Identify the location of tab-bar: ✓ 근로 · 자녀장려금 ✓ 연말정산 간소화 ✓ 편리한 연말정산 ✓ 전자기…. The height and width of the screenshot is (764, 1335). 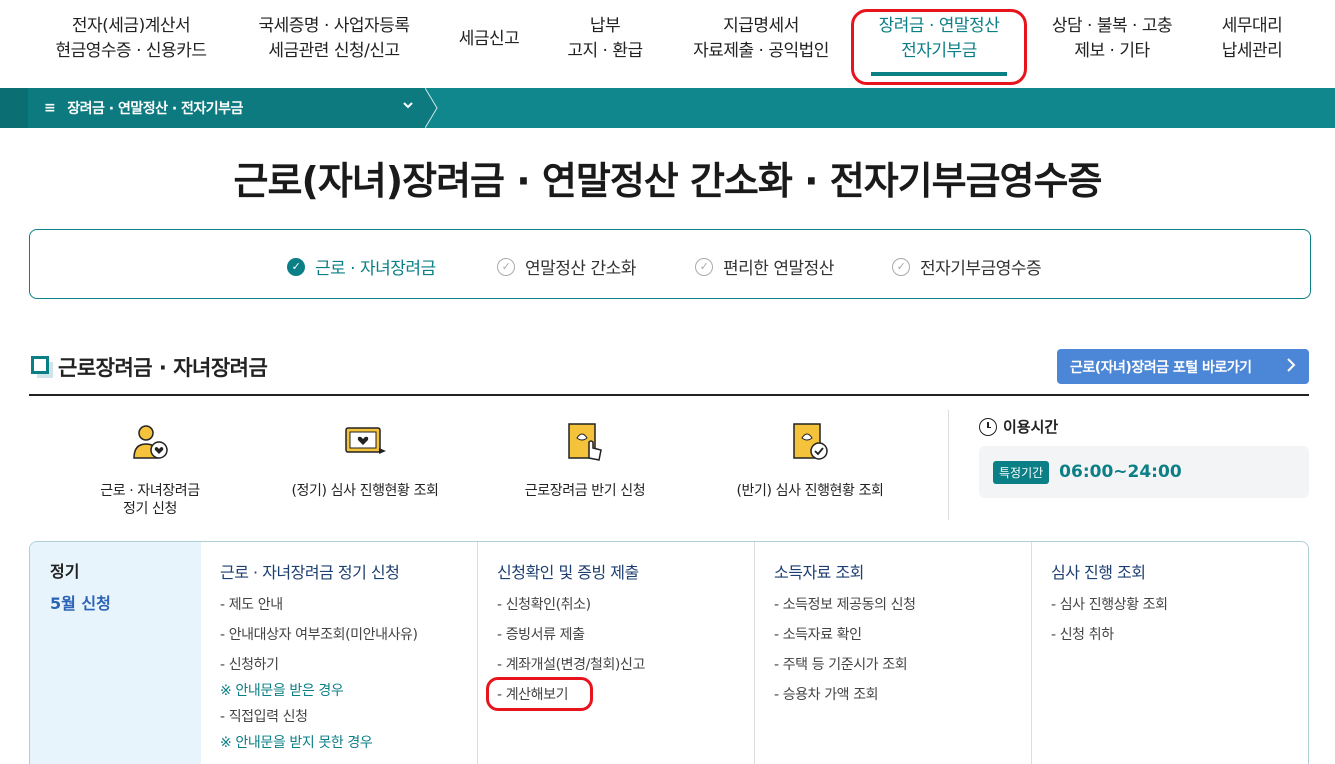
(670, 264).